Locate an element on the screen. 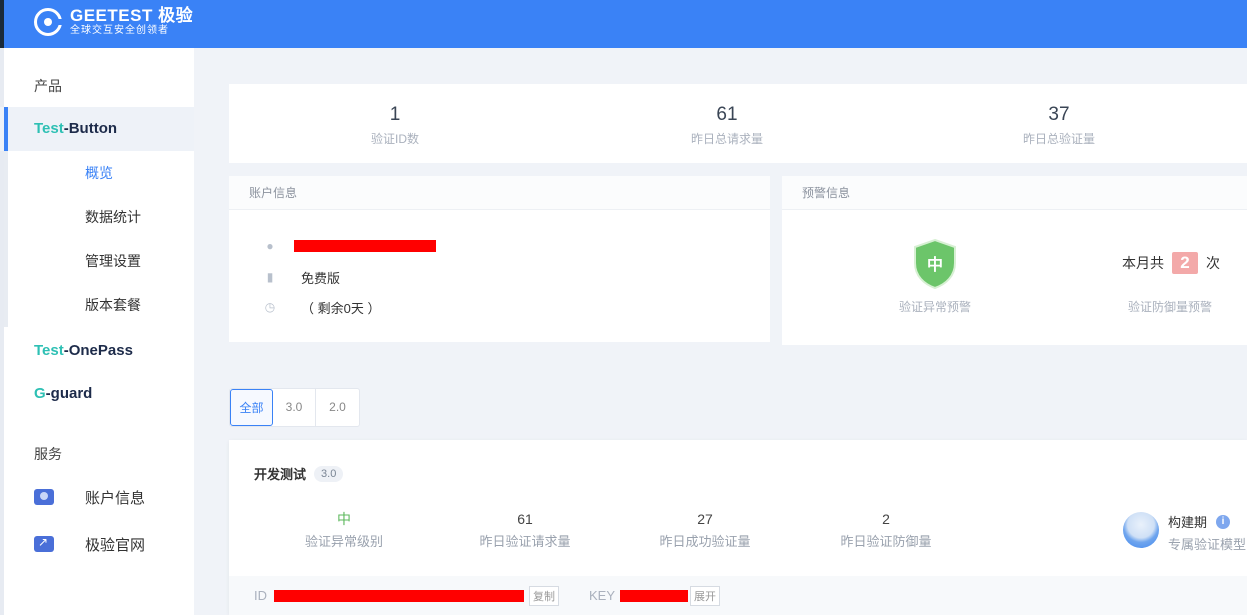 This screenshot has width=1247, height=615. info-icon: i is located at coordinates (1223, 521).